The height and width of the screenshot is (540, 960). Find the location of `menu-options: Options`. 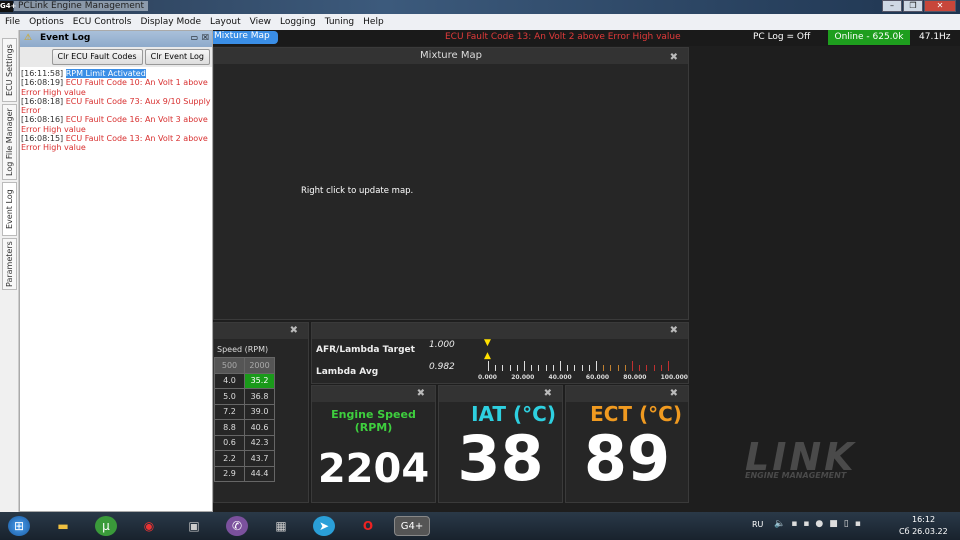

menu-options: Options is located at coordinates (46, 22).